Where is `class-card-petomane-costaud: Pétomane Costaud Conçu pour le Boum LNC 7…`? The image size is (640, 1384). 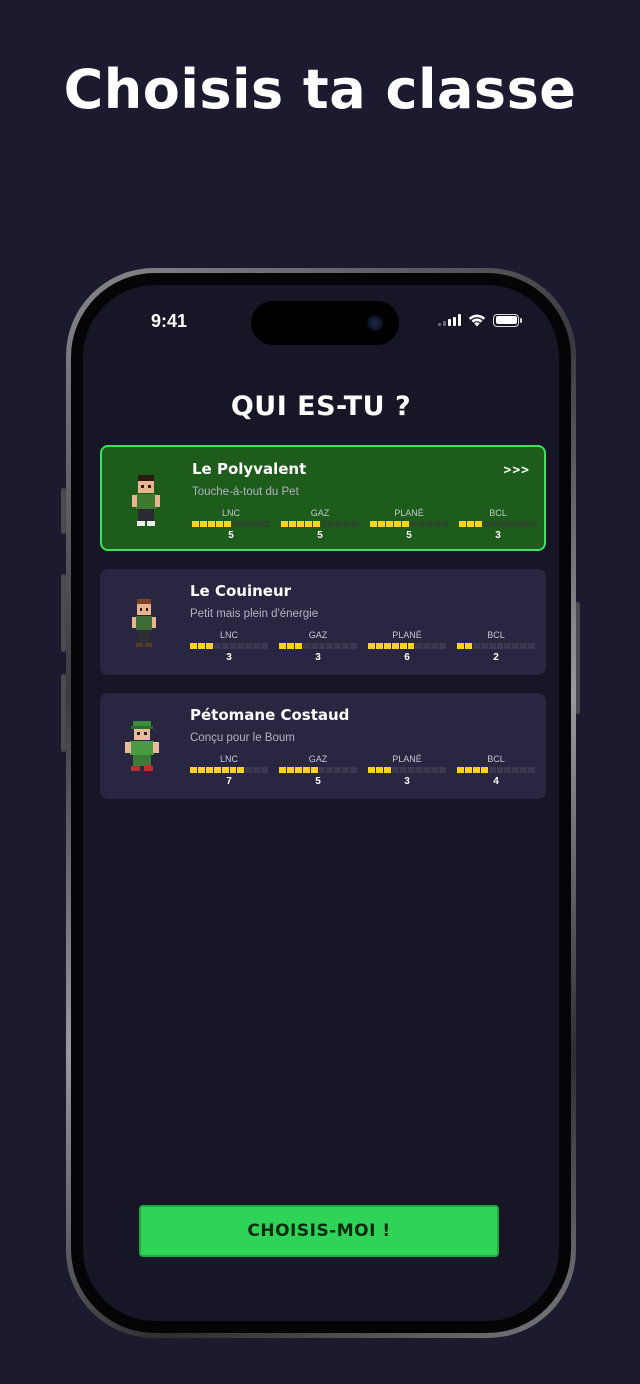
class-card-petomane-costaud: Pétomane Costaud Conçu pour le Boum LNC 7… is located at coordinates (323, 746).